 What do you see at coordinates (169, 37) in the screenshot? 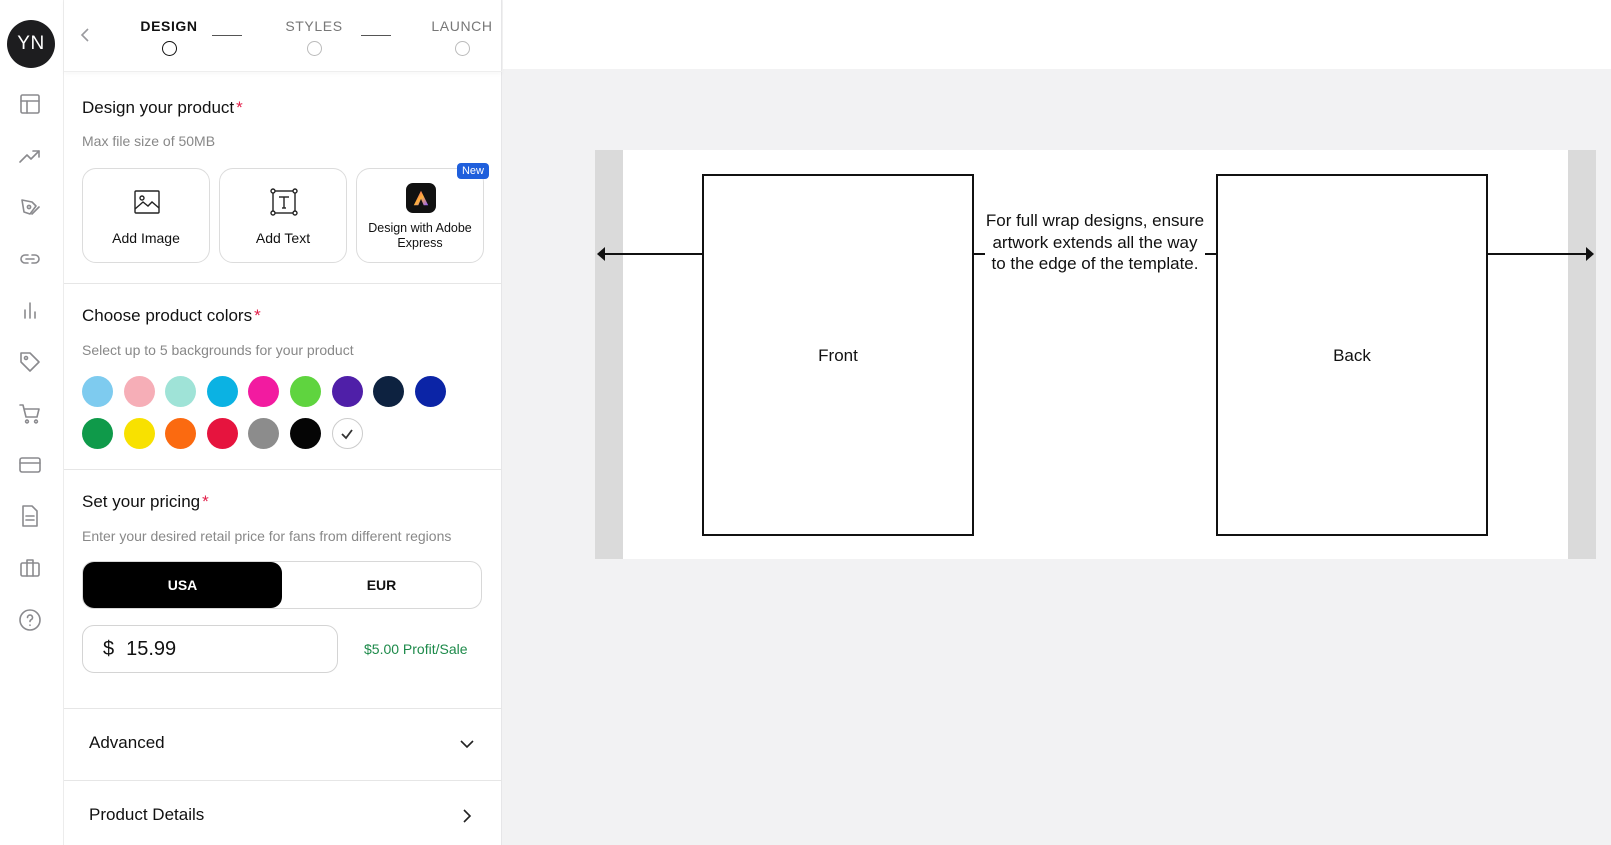
I see `step-design: DESIGN` at bounding box center [169, 37].